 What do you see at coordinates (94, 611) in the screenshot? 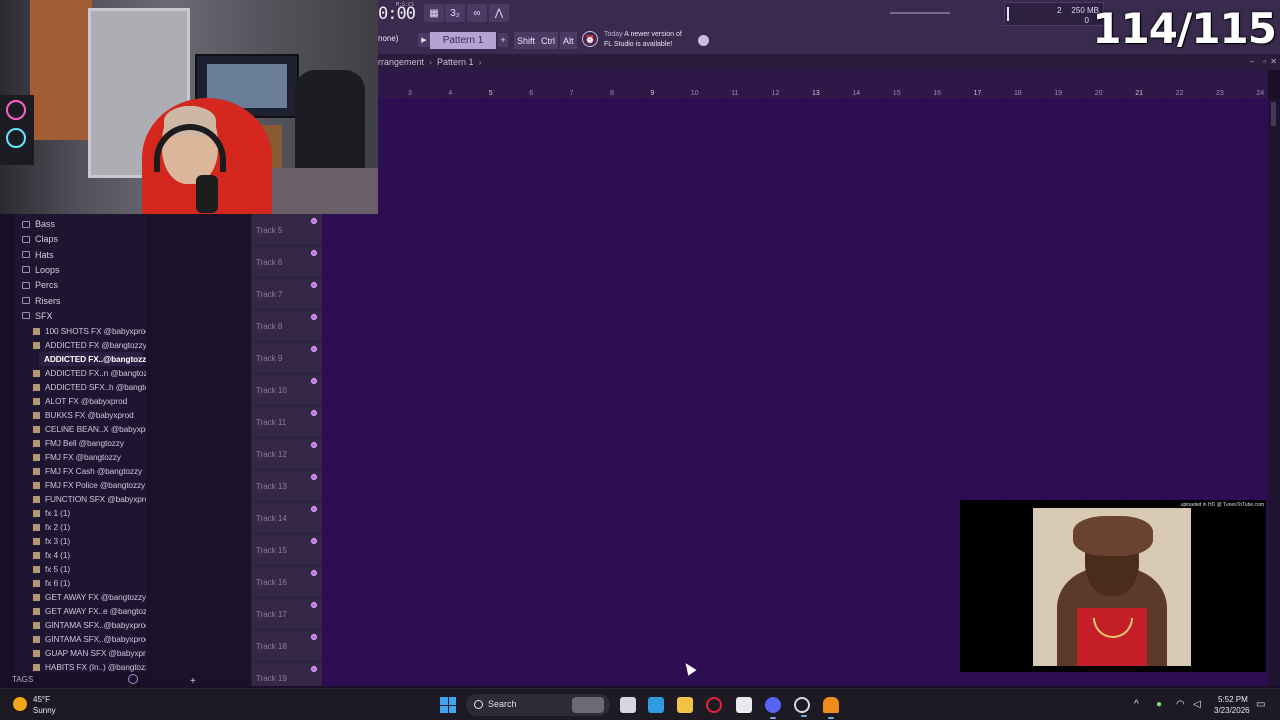
I see `browser-file: GET AWAY FX..e @bangtozzy` at bounding box center [94, 611].